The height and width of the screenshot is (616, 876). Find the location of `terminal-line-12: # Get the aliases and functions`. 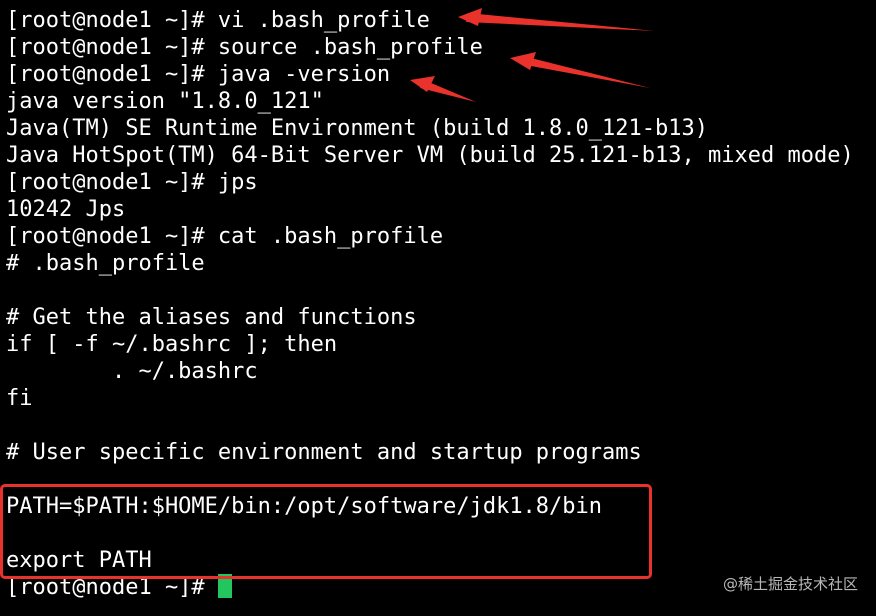

terminal-line-12: # Get the aliases and functions is located at coordinates (211, 317).